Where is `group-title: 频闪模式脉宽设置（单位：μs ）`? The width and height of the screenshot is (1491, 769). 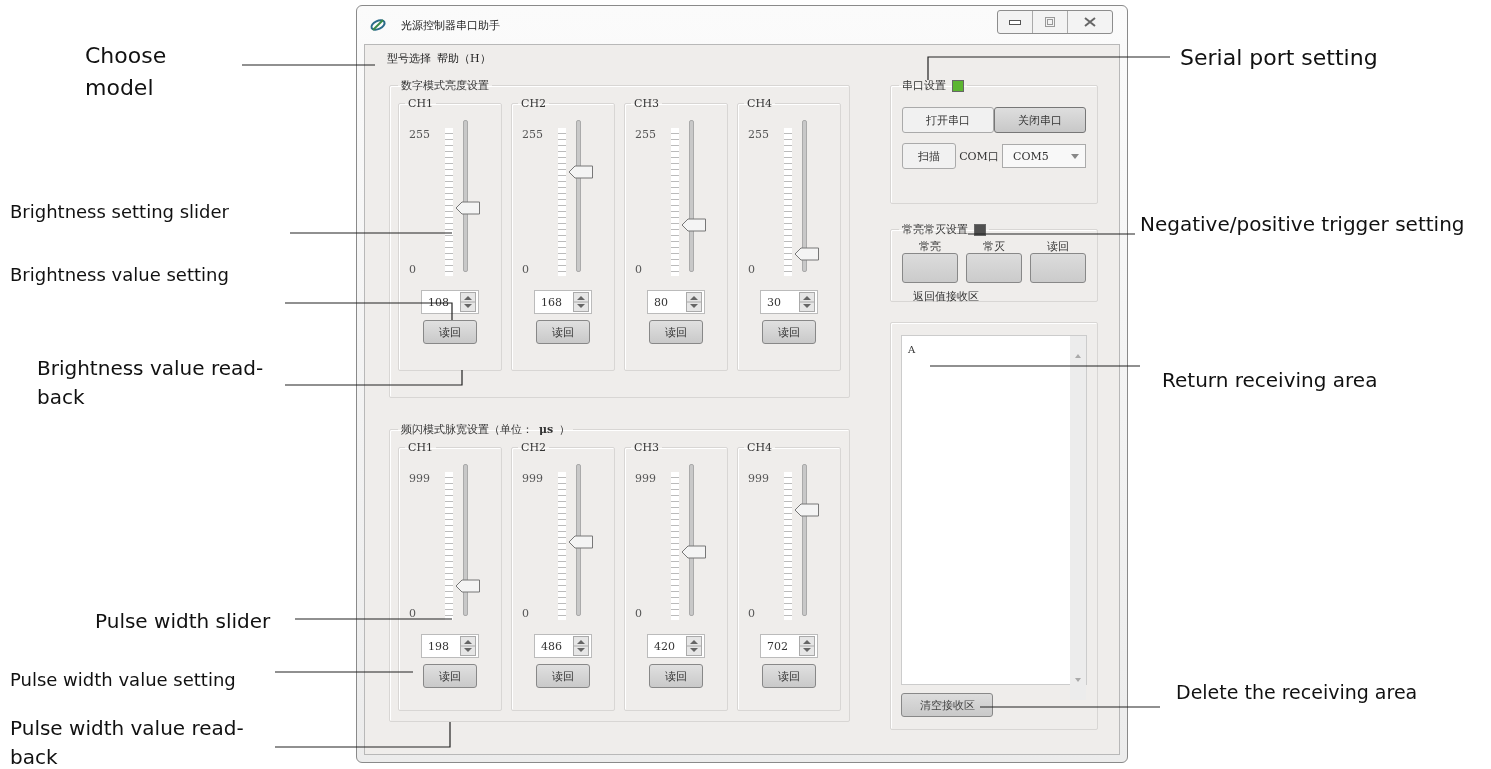
group-title: 频闪模式脉宽设置（单位：μs ） is located at coordinates (486, 429).